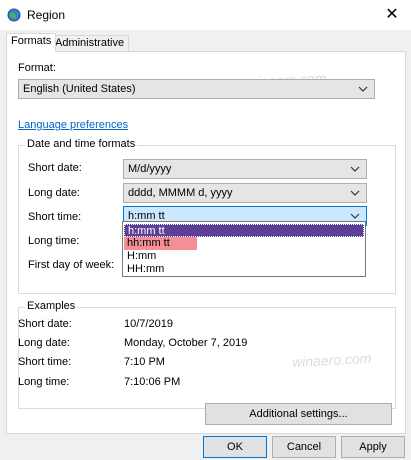 Image resolution: width=411 pixels, height=460 pixels. I want to click on first-day-label: First day of week:, so click(71, 265).